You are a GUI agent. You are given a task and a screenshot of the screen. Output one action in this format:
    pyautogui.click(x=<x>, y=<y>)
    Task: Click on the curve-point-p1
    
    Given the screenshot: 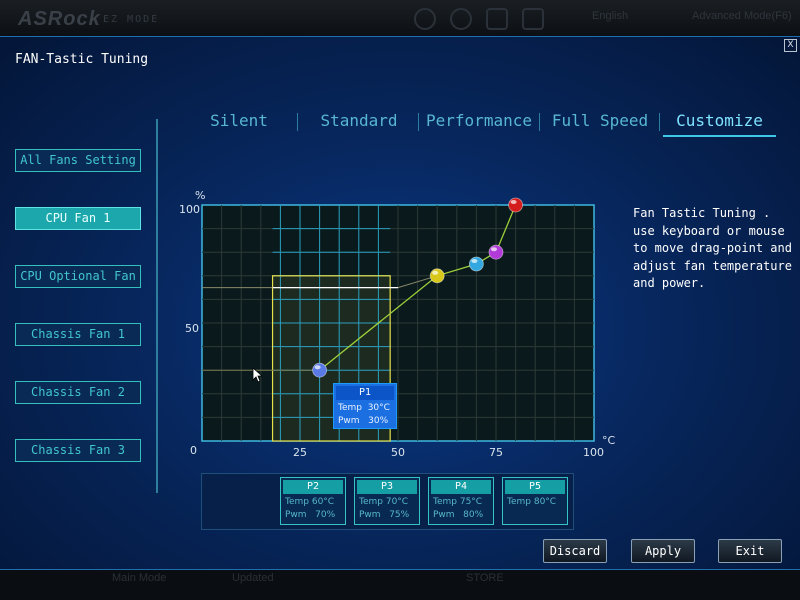 What is the action you would take?
    pyautogui.click(x=320, y=370)
    